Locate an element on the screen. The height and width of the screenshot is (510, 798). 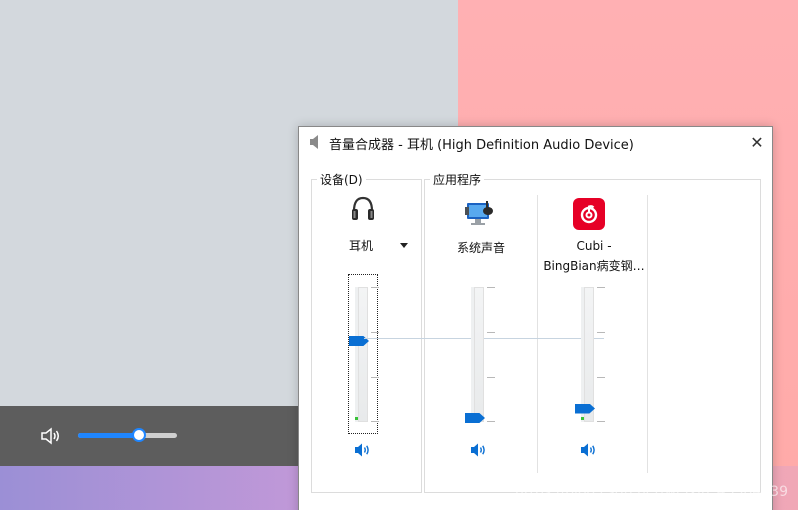
device-dropdown-icon is located at coordinates (404, 245).